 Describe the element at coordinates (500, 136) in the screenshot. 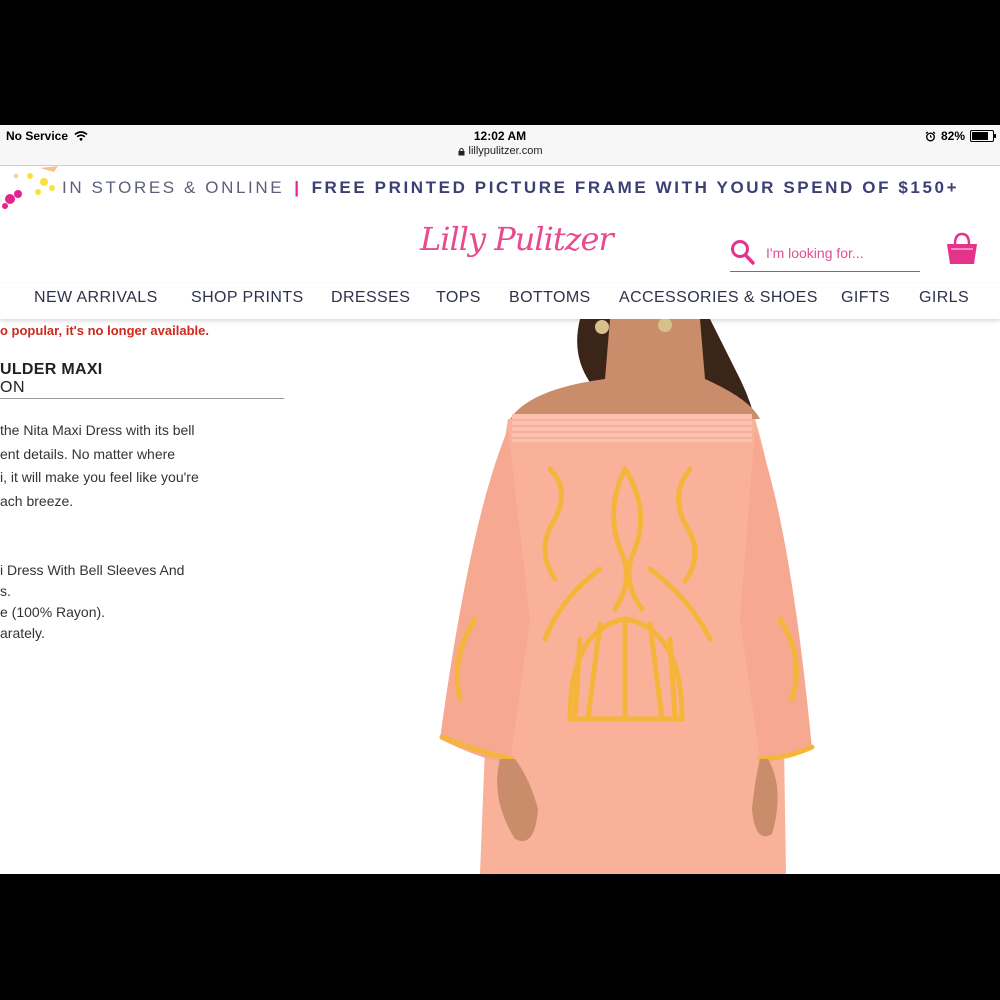

I see `clock: 12:02 AM` at that location.